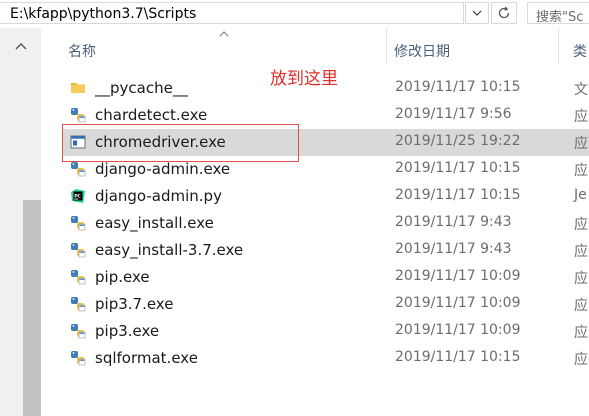  I want to click on file-name: easy_install-3.7.exe, so click(169, 250).